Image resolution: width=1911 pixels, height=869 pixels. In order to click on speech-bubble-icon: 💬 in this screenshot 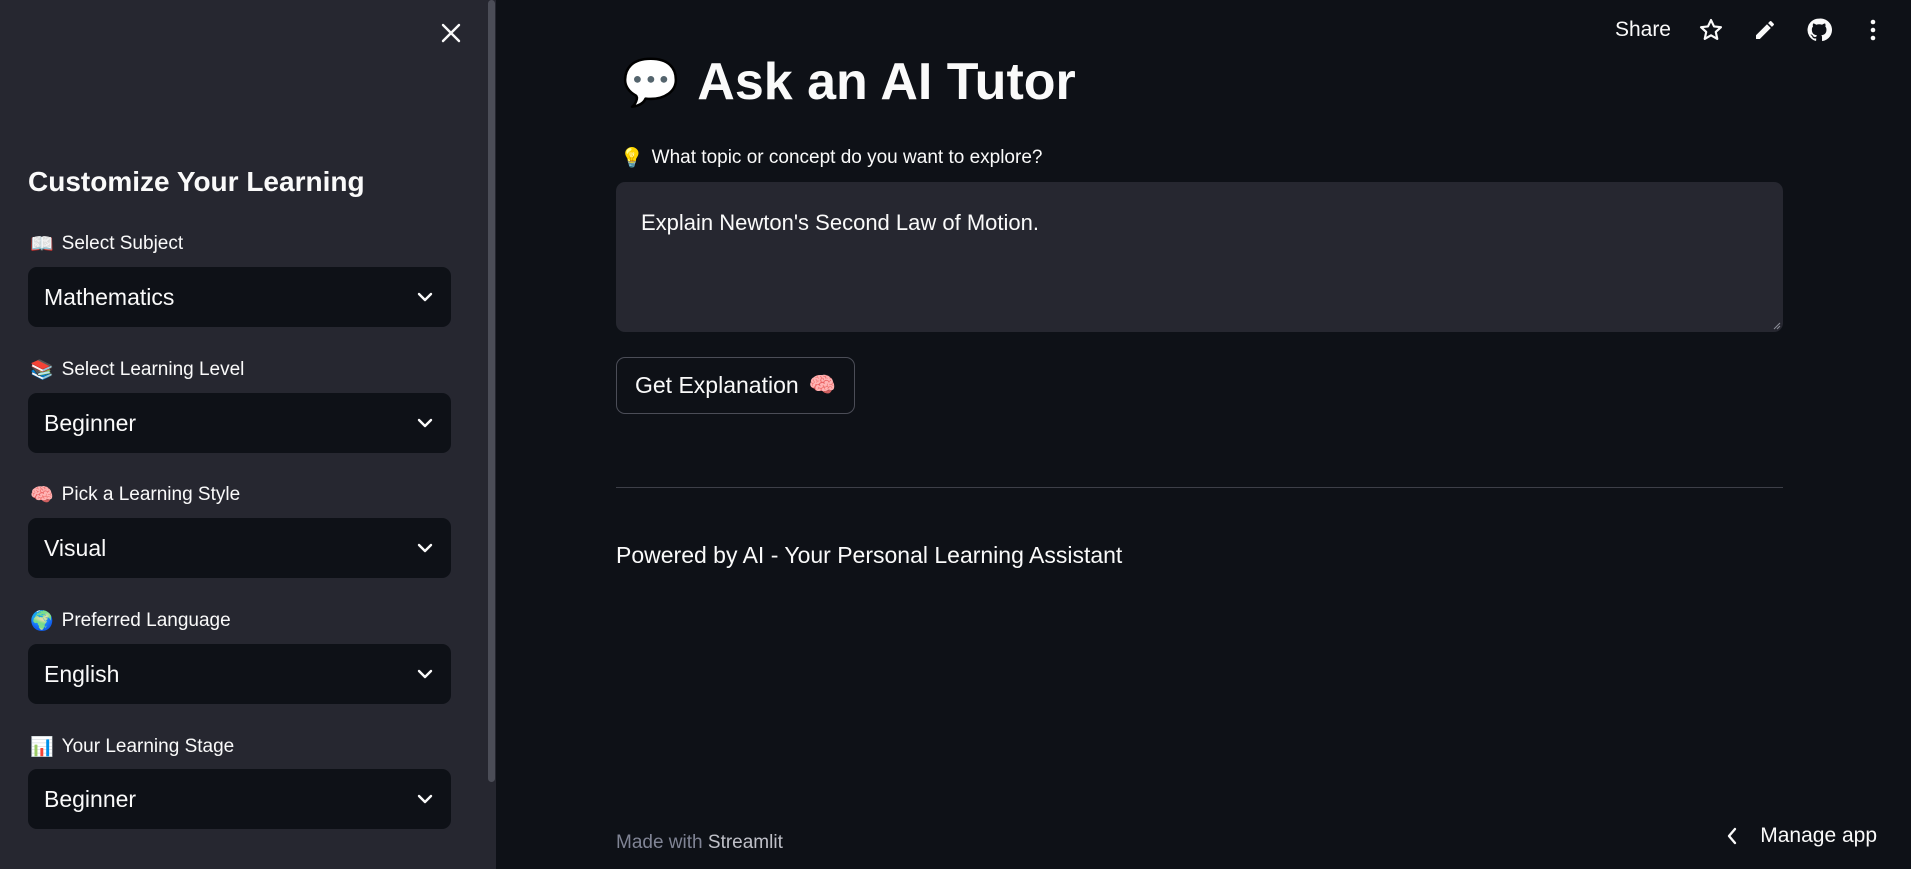, I will do `click(651, 81)`.